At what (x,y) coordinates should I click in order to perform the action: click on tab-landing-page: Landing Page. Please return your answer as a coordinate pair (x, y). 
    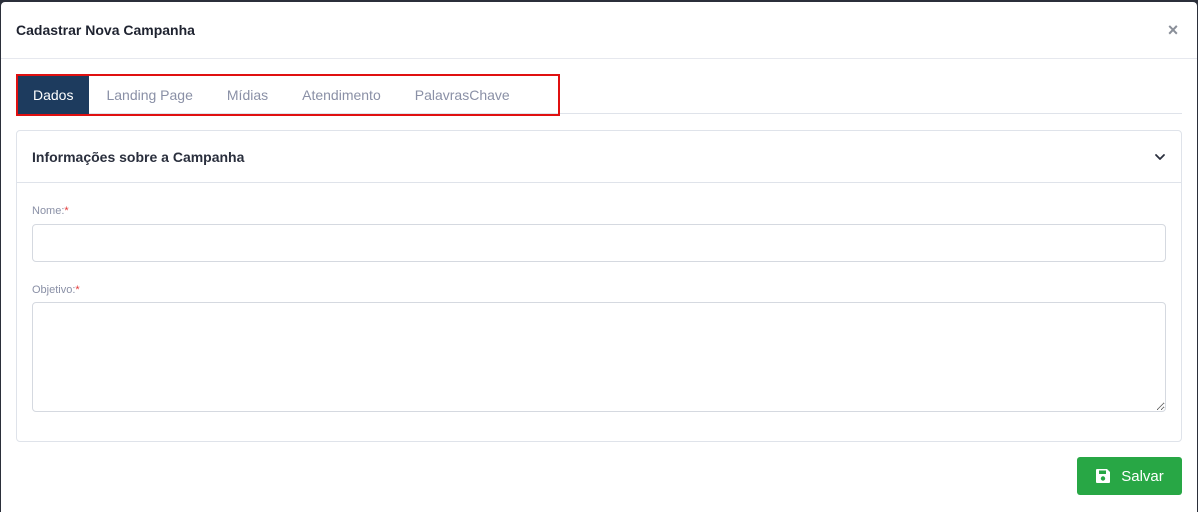
    Looking at the image, I should click on (149, 95).